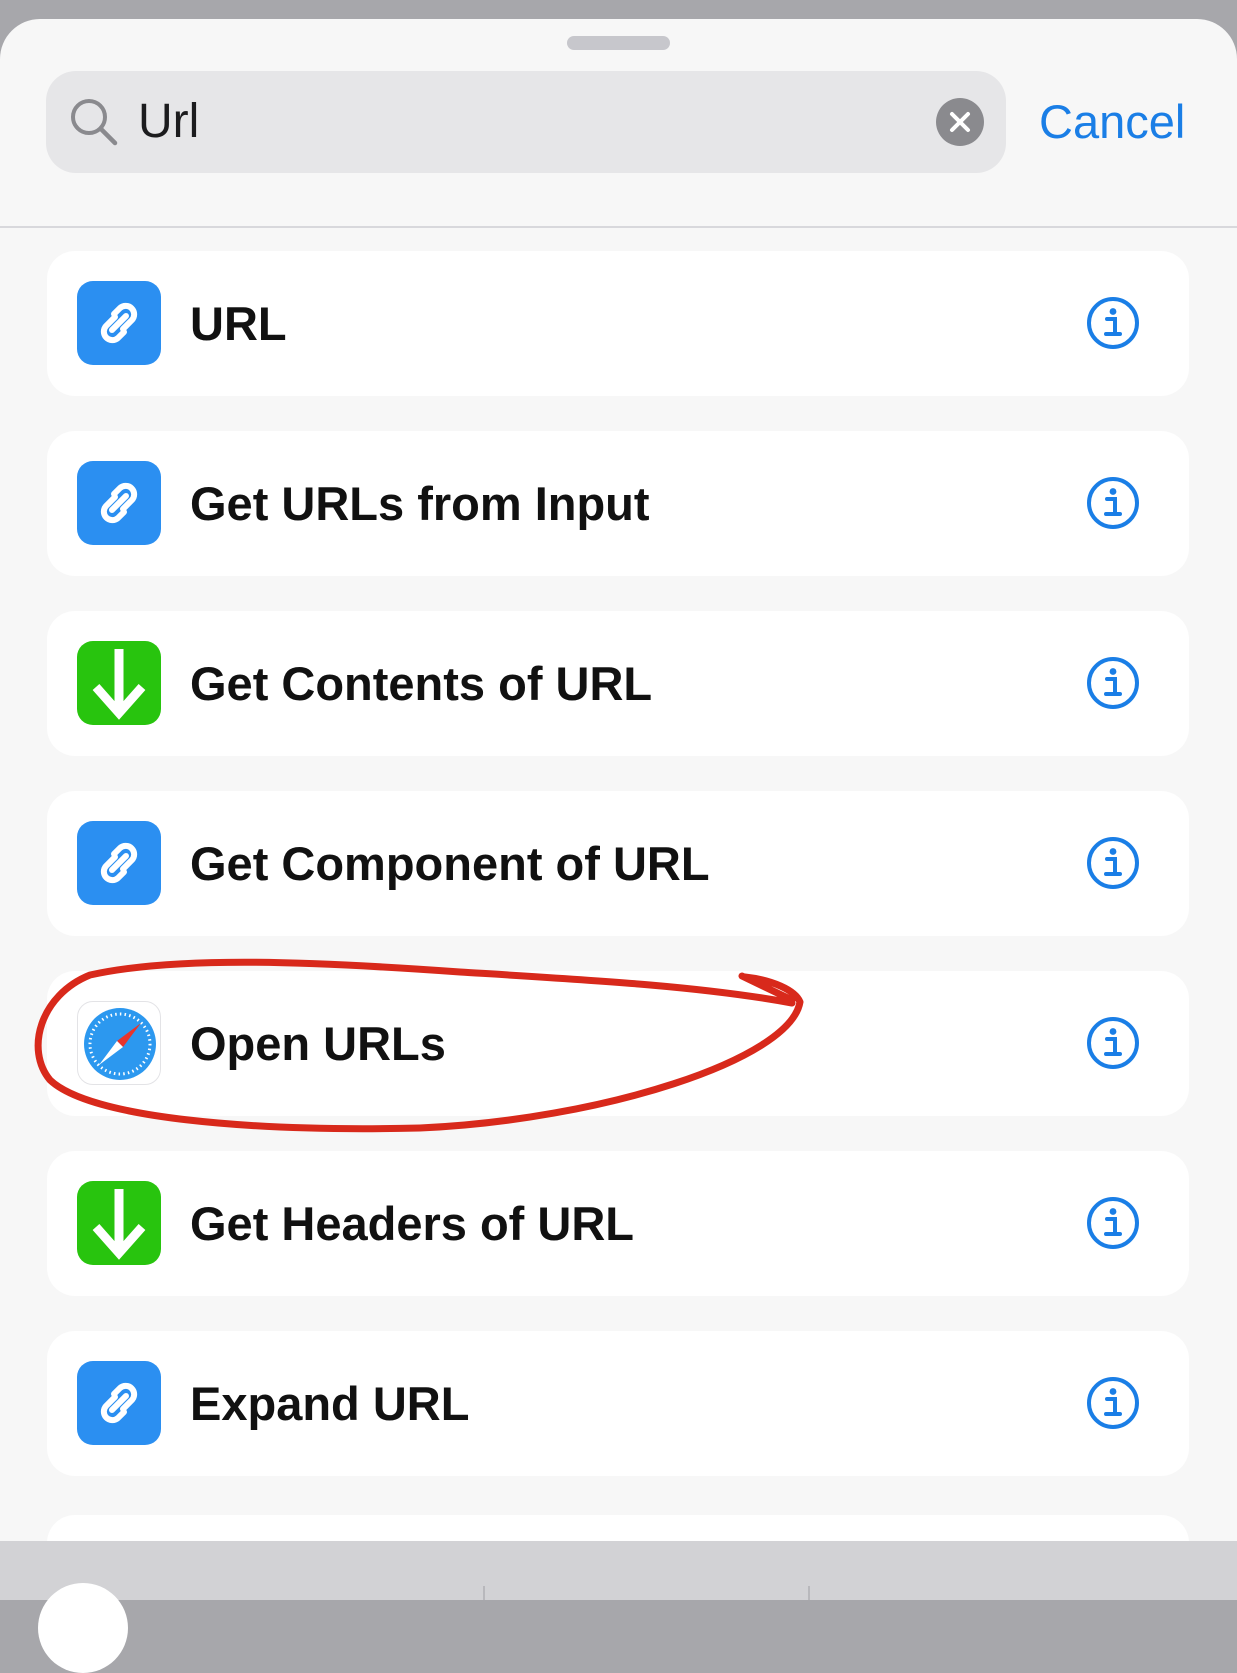  Describe the element at coordinates (450, 863) in the screenshot. I see `action-title: Get Component of URL` at that location.